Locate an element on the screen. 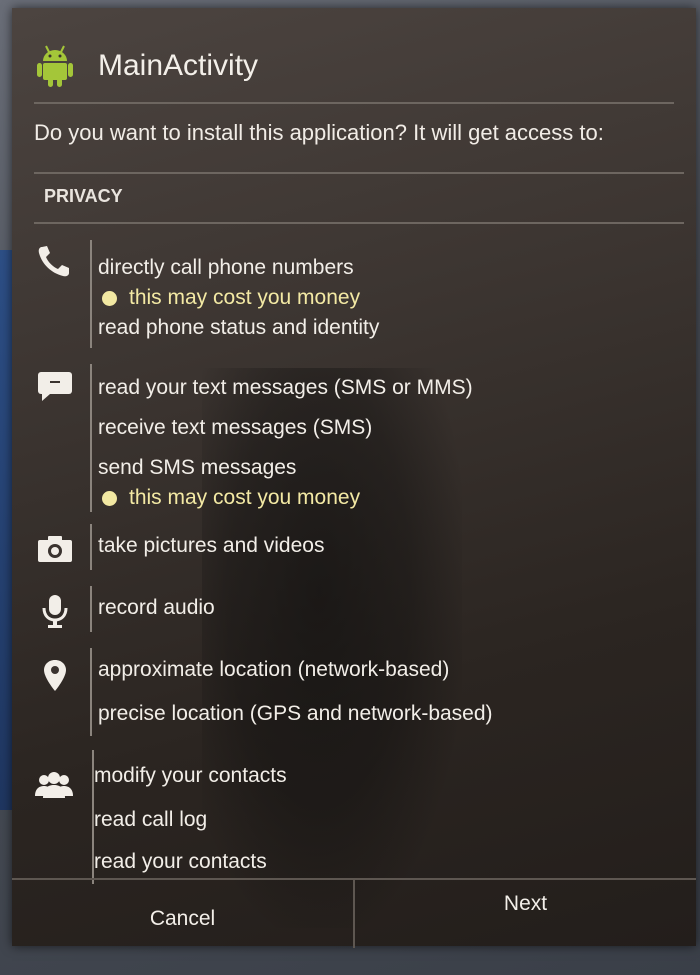 Image resolution: width=700 pixels, height=975 pixels. location-pin-icon is located at coordinates (55, 675).